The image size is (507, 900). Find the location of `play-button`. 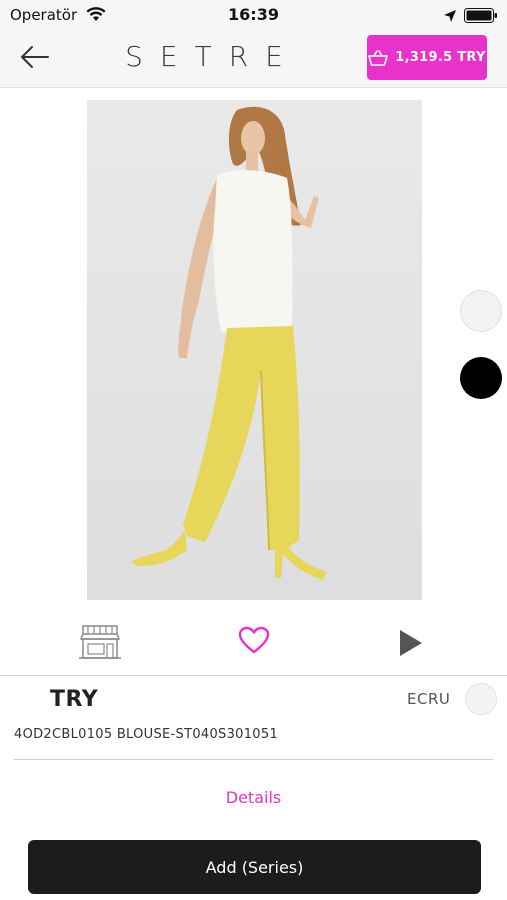

play-button is located at coordinates (411, 645).